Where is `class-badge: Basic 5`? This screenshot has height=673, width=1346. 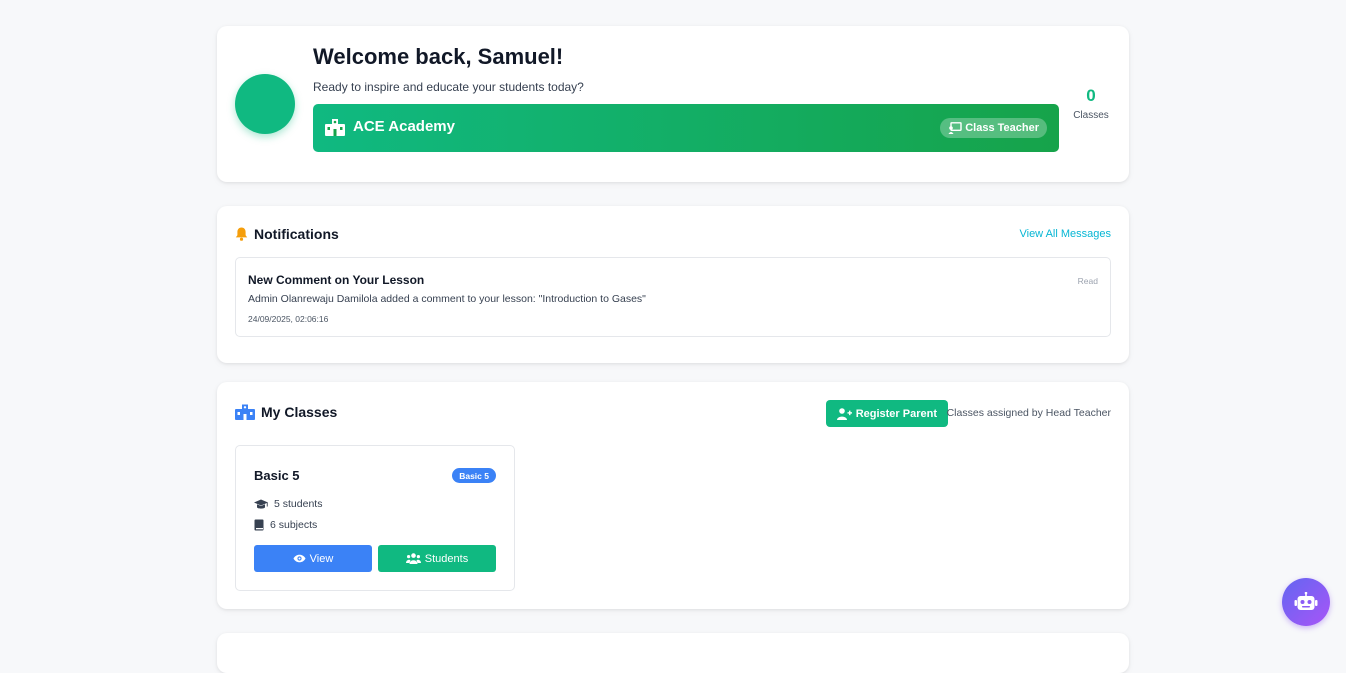 class-badge: Basic 5 is located at coordinates (474, 475).